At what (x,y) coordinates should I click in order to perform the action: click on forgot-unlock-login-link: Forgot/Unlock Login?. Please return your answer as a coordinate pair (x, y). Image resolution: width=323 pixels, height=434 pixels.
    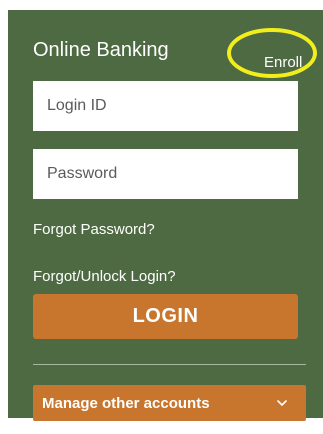
    Looking at the image, I should click on (104, 277).